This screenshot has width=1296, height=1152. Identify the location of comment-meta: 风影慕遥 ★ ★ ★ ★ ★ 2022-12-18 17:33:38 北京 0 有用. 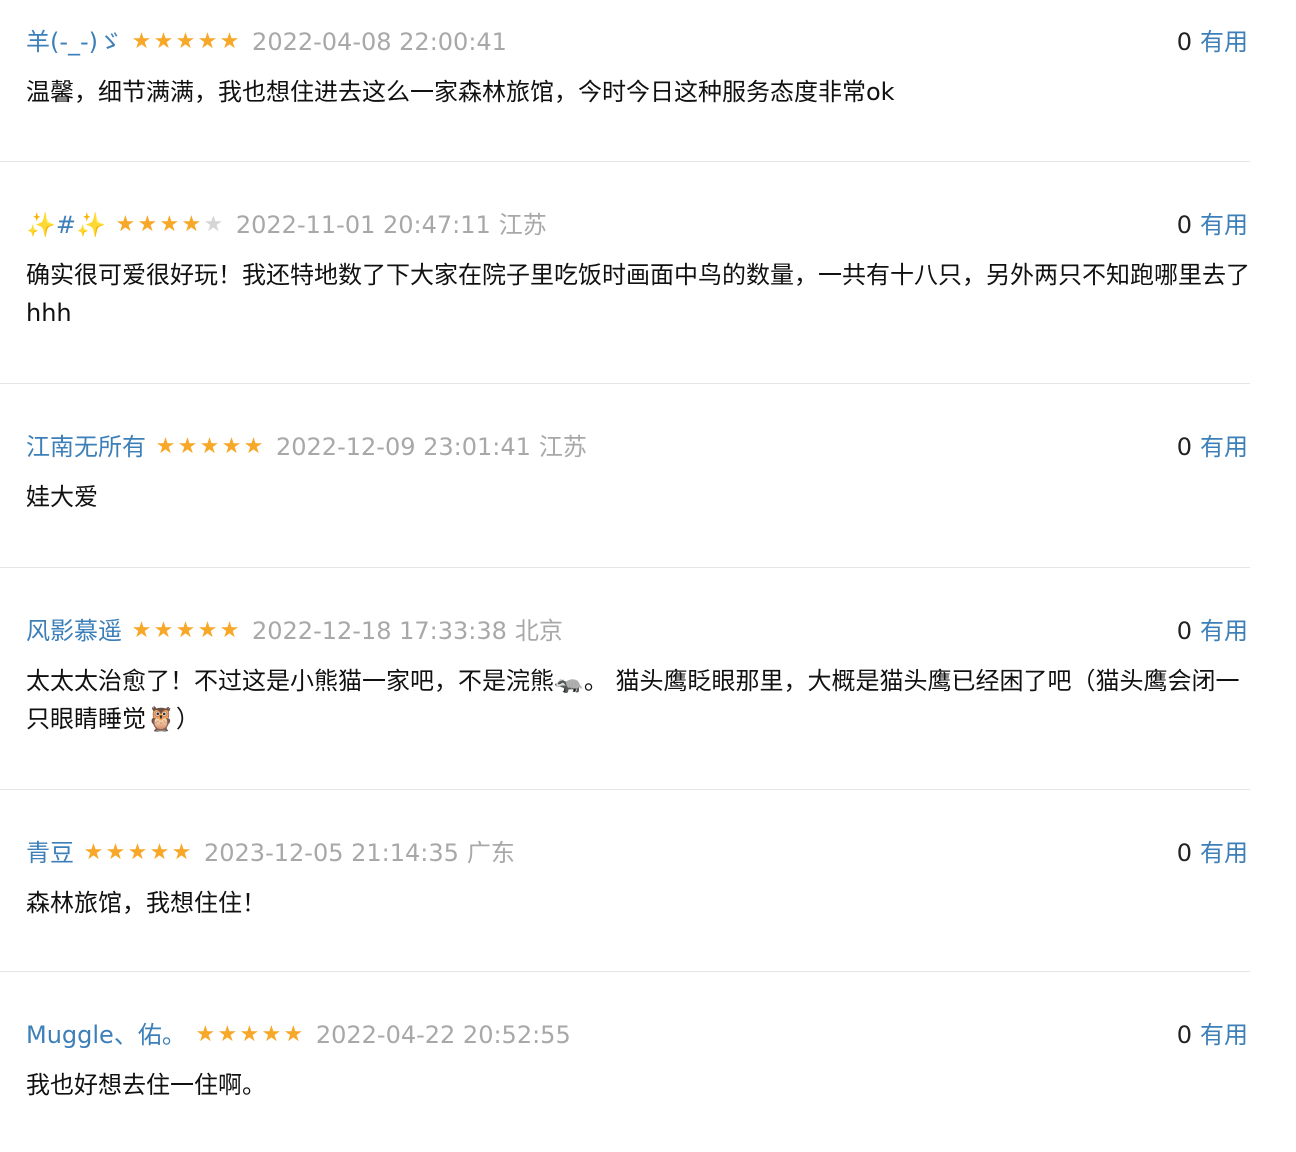
(638, 631).